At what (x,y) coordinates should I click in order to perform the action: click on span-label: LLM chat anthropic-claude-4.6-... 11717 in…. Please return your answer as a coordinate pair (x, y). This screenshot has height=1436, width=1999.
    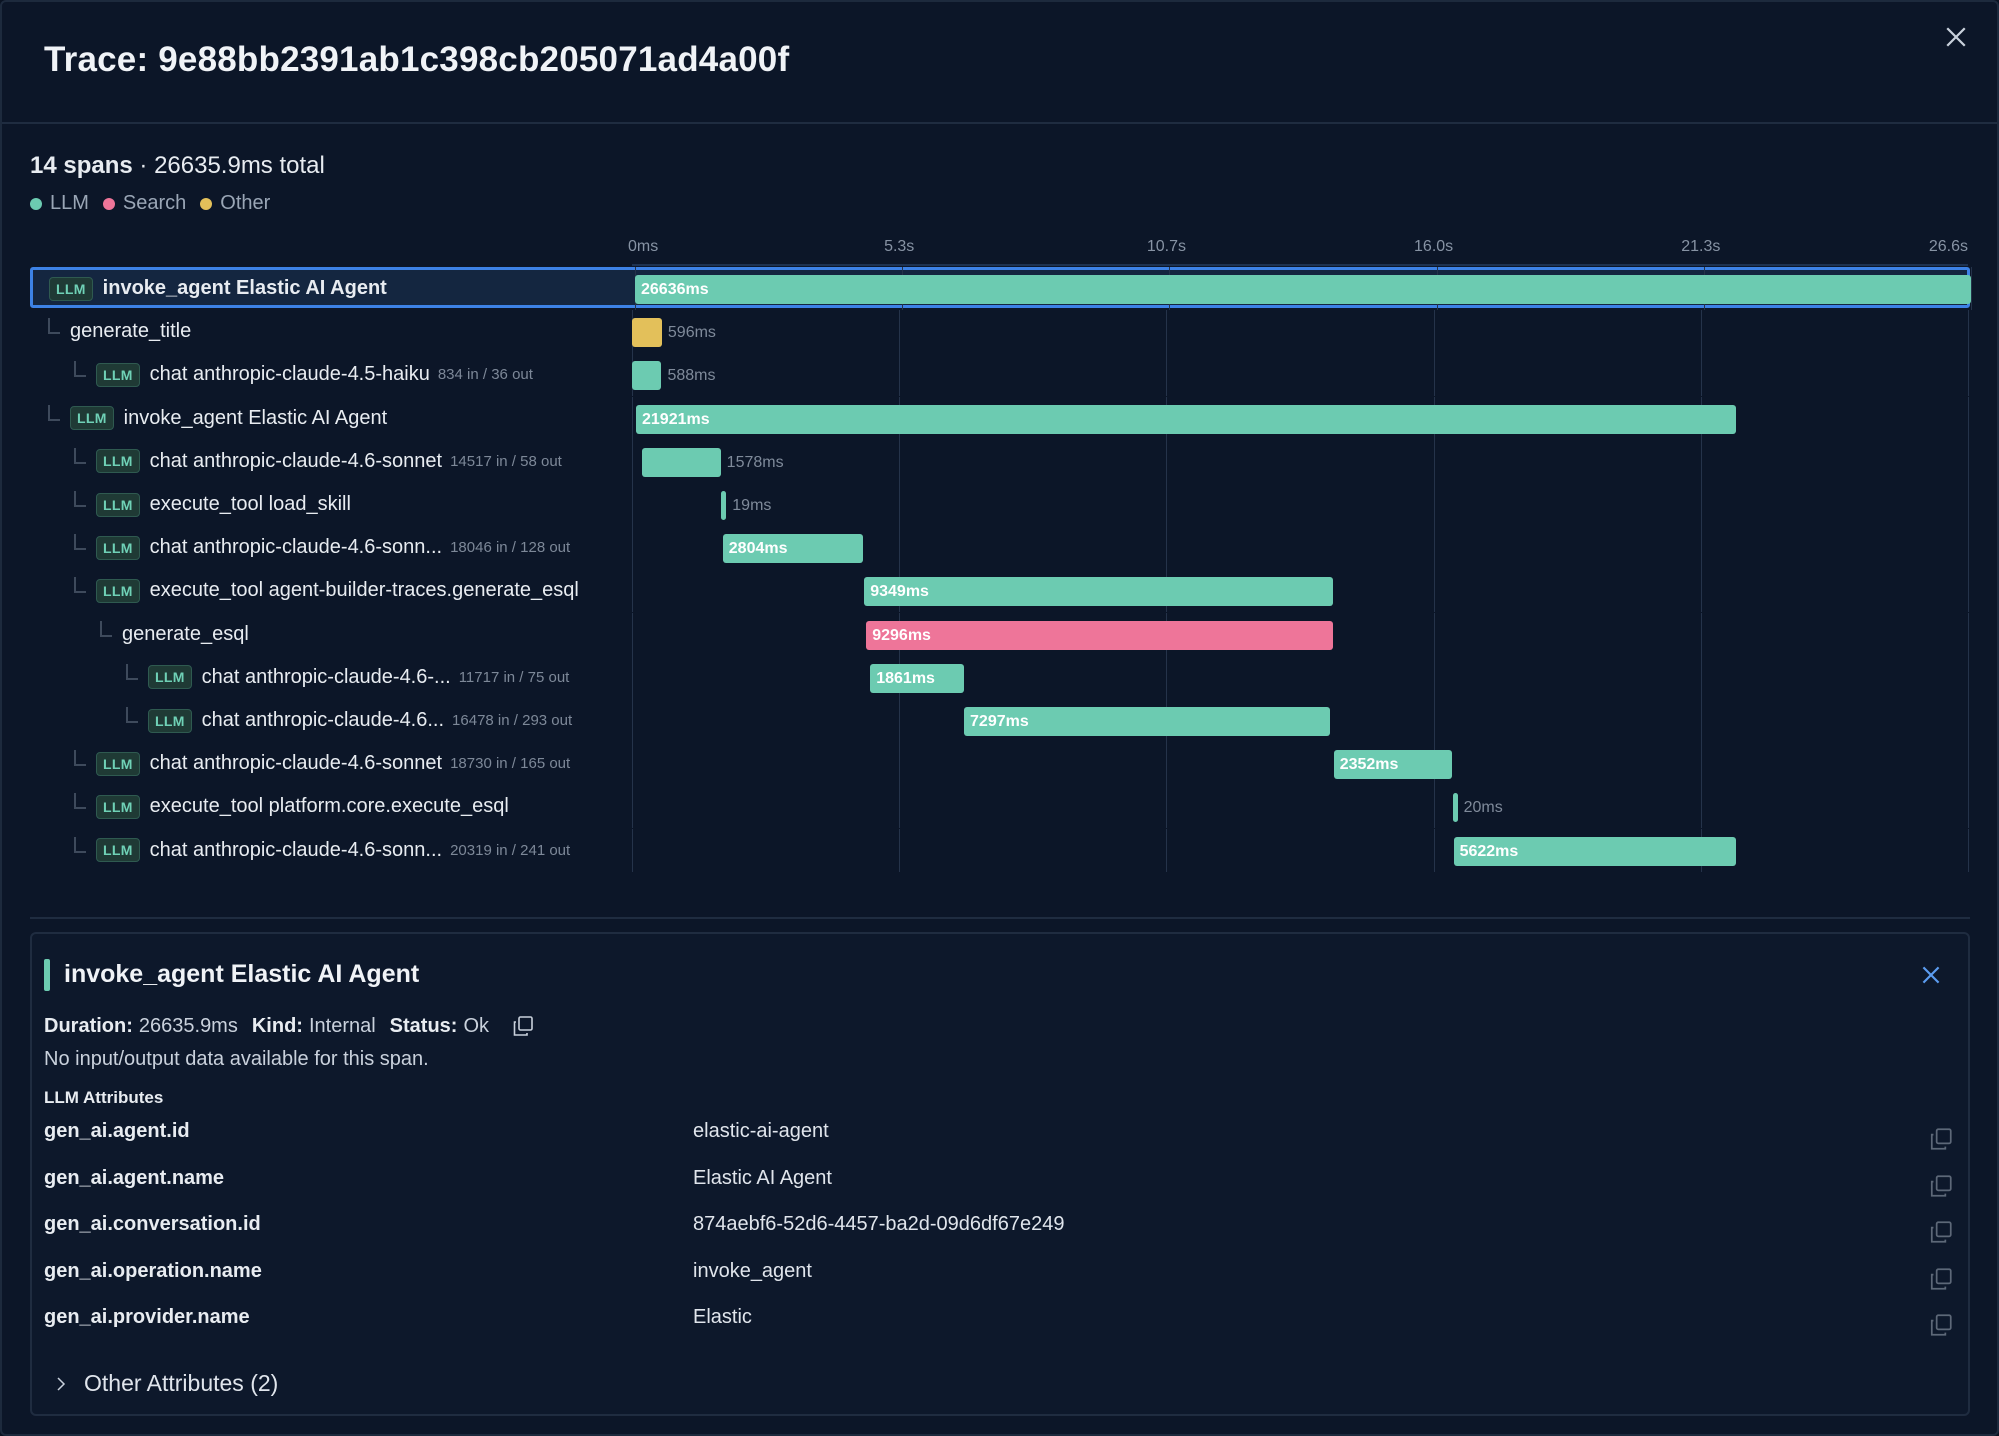
    Looking at the image, I should click on (358, 677).